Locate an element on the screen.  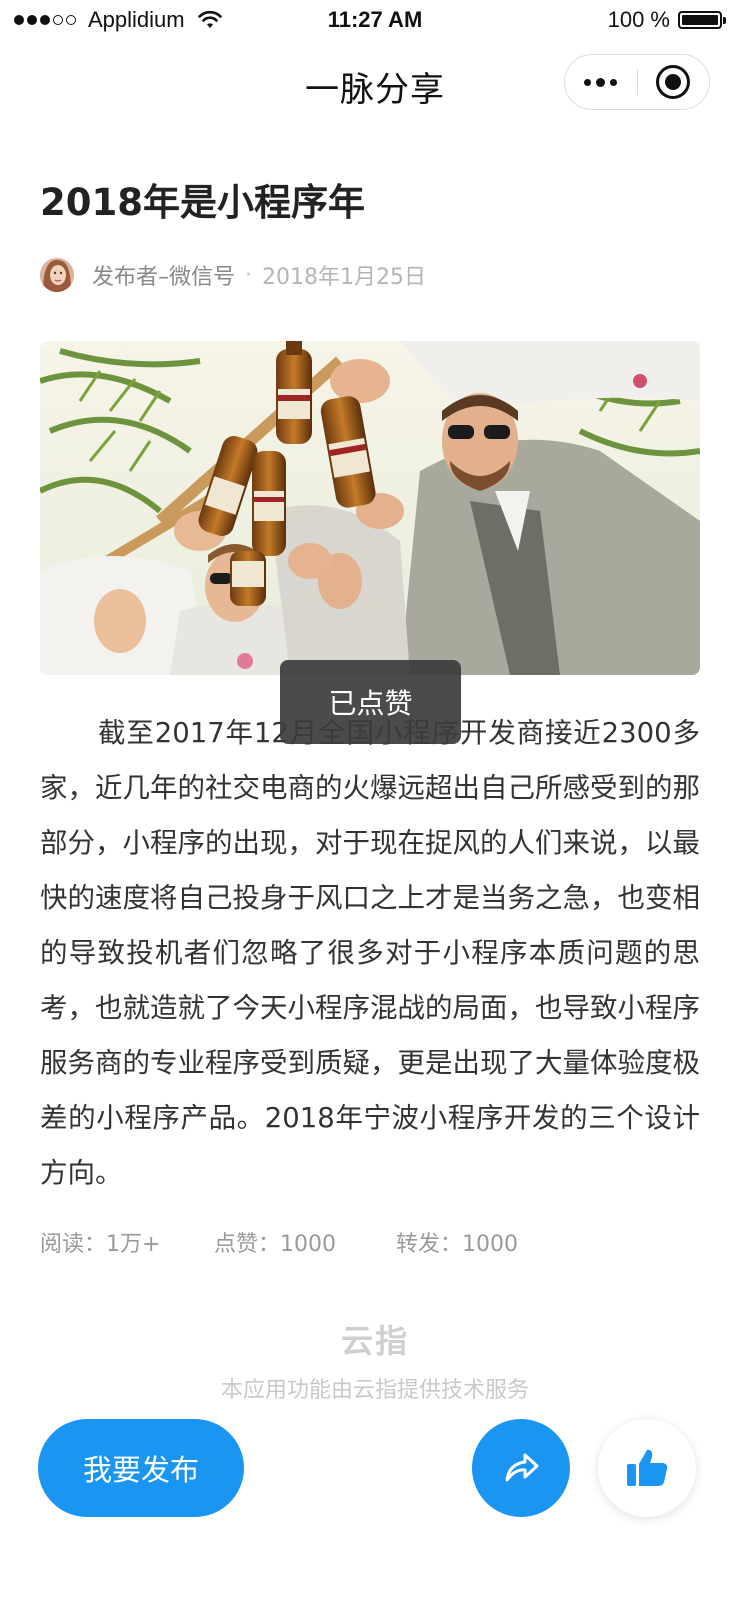
more-dots-icon is located at coordinates (601, 82).